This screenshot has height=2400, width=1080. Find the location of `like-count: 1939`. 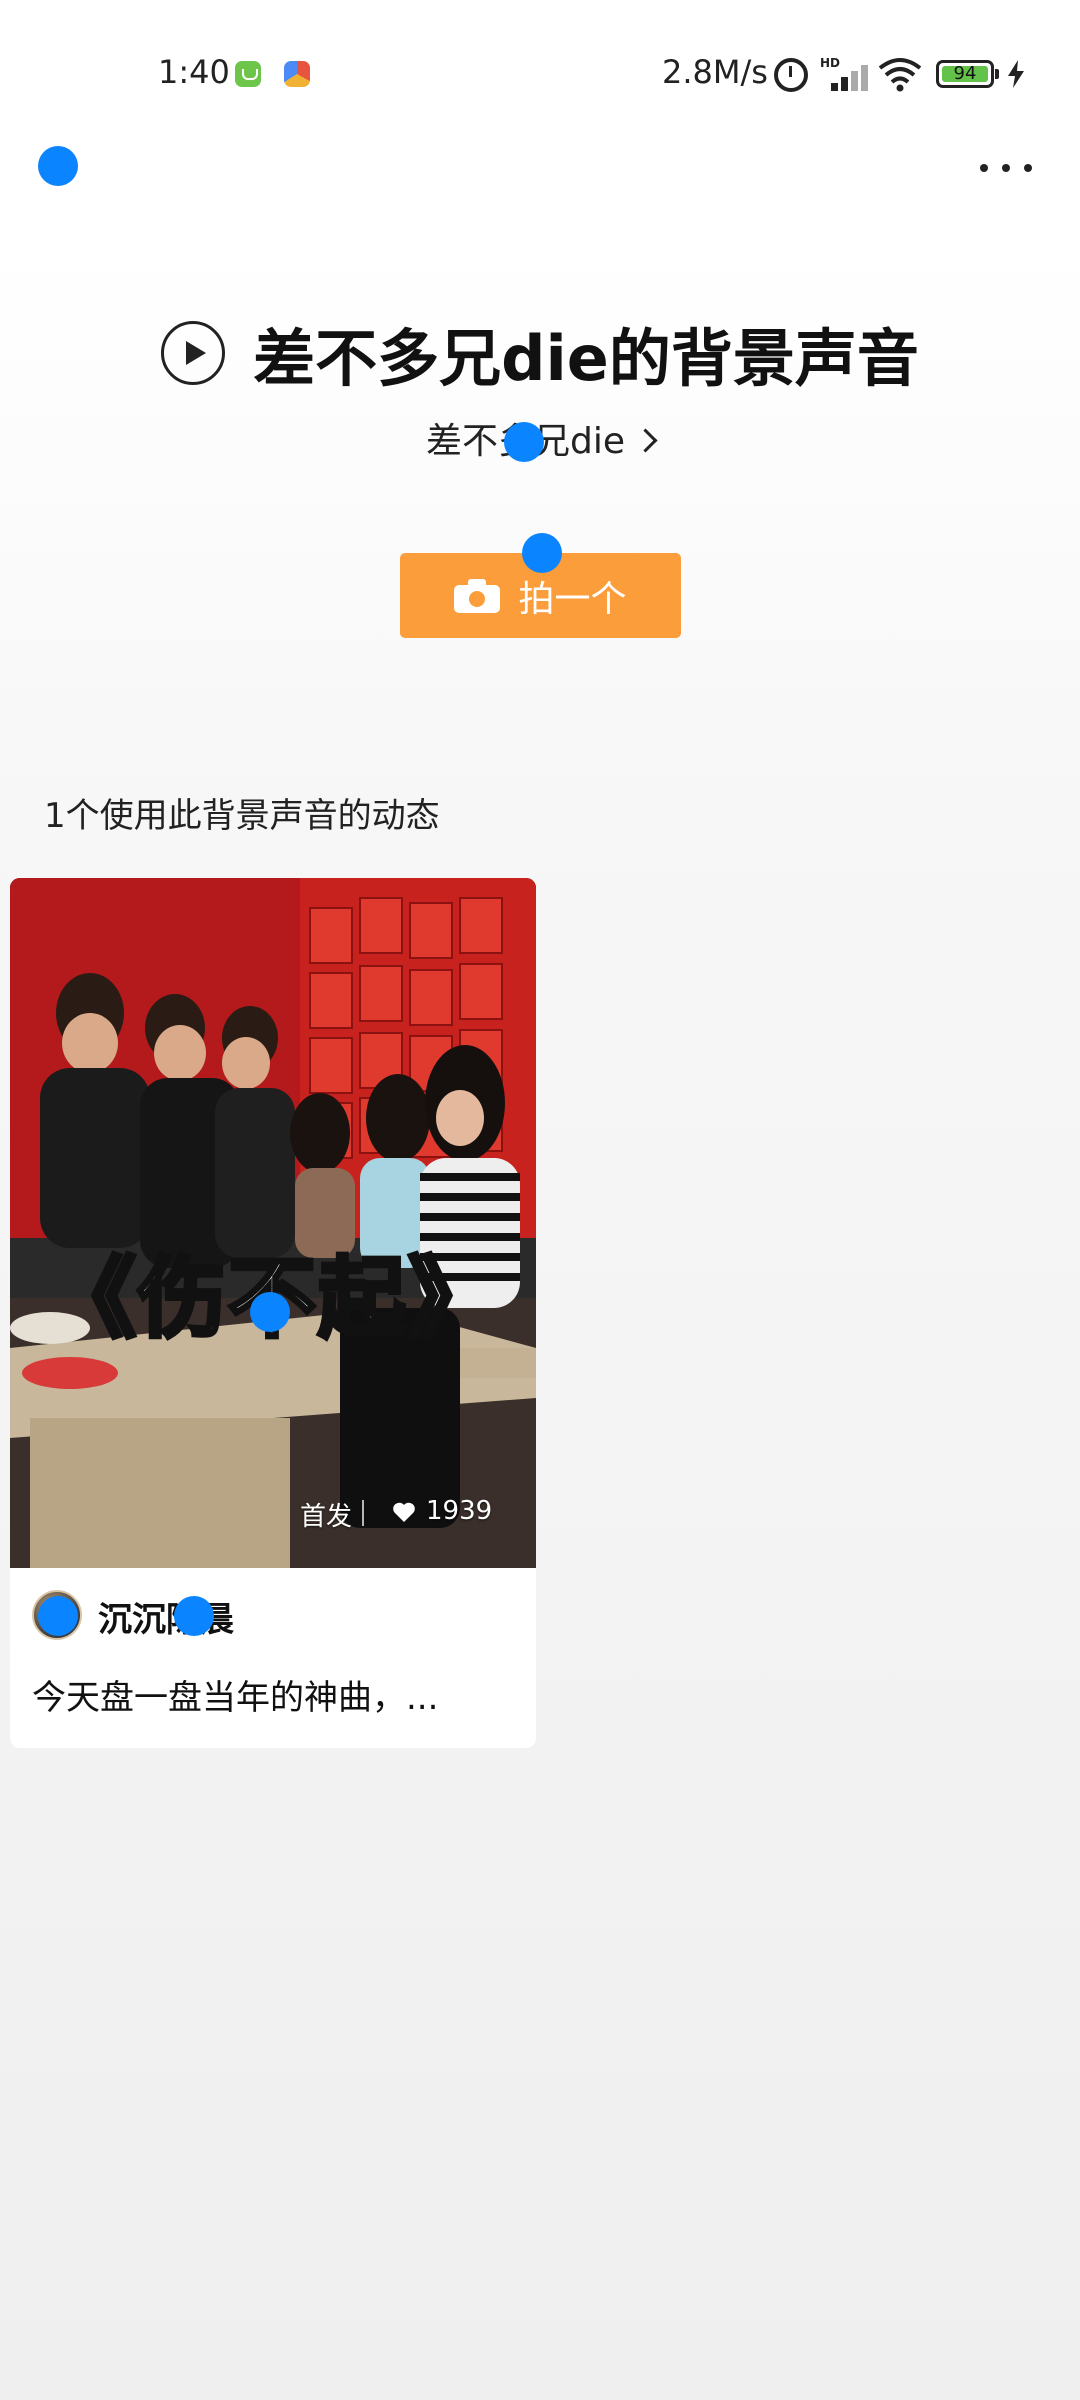

like-count: 1939 is located at coordinates (459, 1511).